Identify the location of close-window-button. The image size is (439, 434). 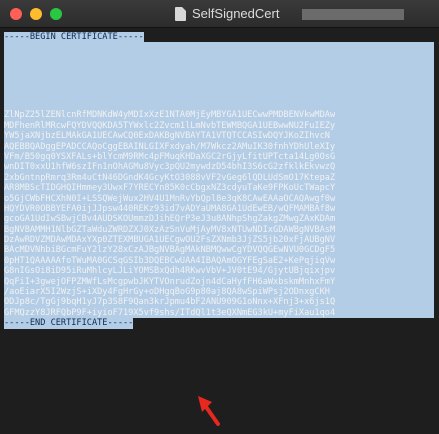
(16, 14).